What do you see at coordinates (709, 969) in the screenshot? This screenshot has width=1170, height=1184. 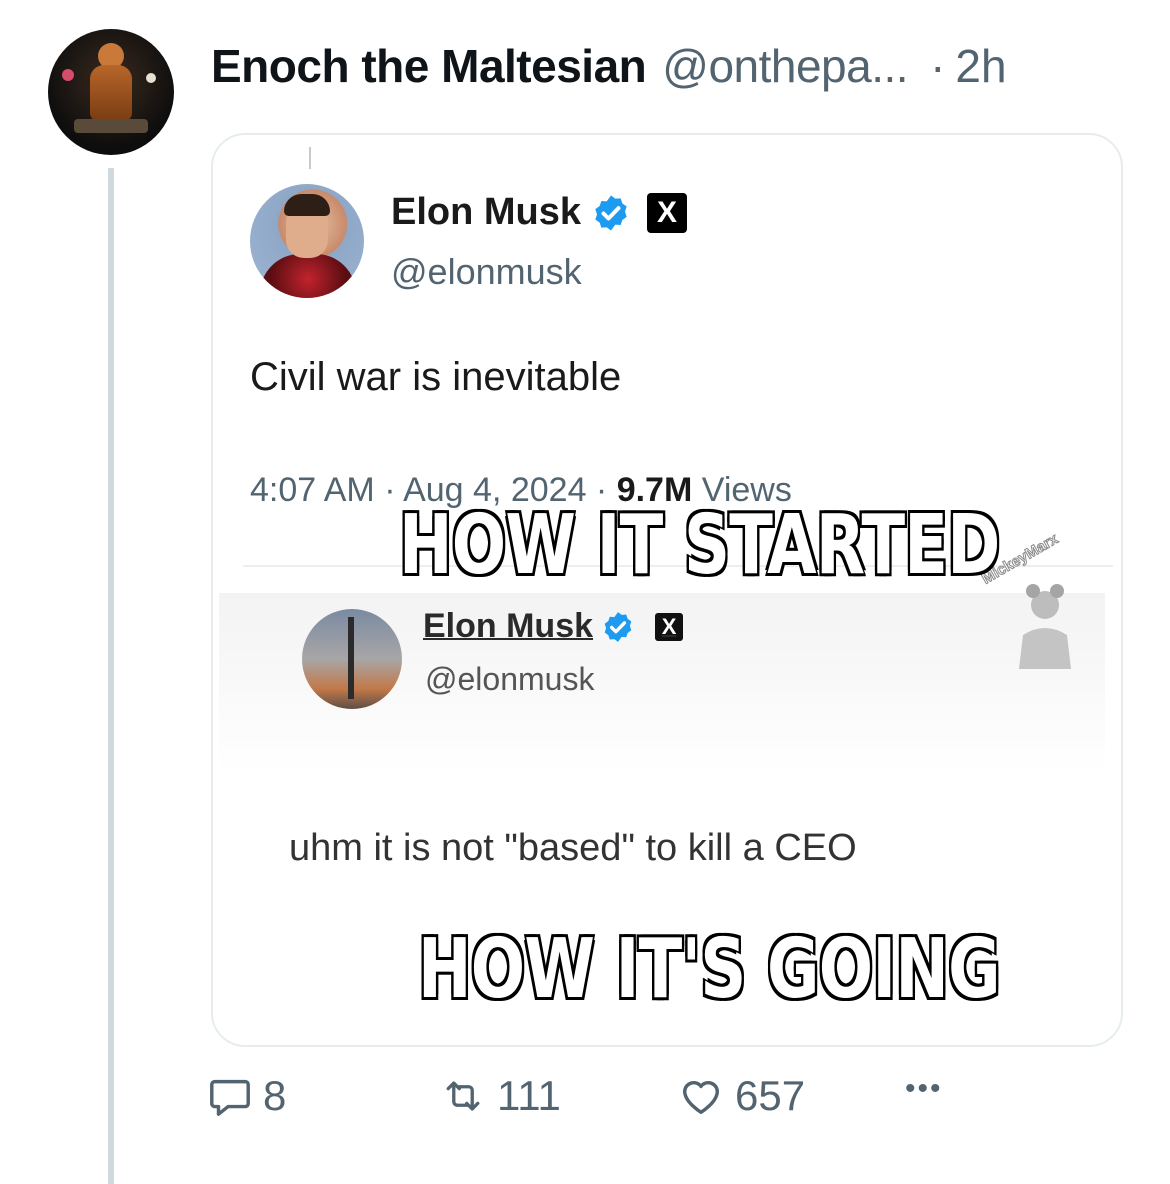 I see `meme-caption-bottom: HOW IT'S GOING` at bounding box center [709, 969].